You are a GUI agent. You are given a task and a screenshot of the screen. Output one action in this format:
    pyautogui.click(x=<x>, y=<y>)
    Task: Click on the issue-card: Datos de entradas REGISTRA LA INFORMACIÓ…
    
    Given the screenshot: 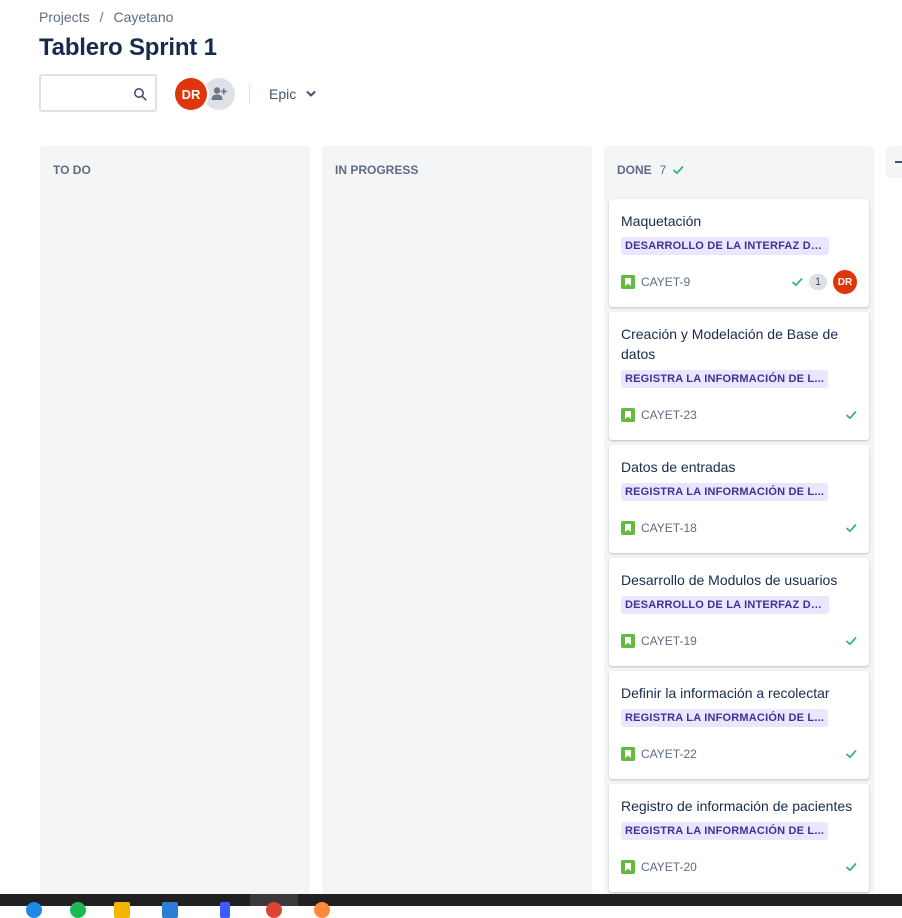 What is the action you would take?
    pyautogui.click(x=739, y=499)
    